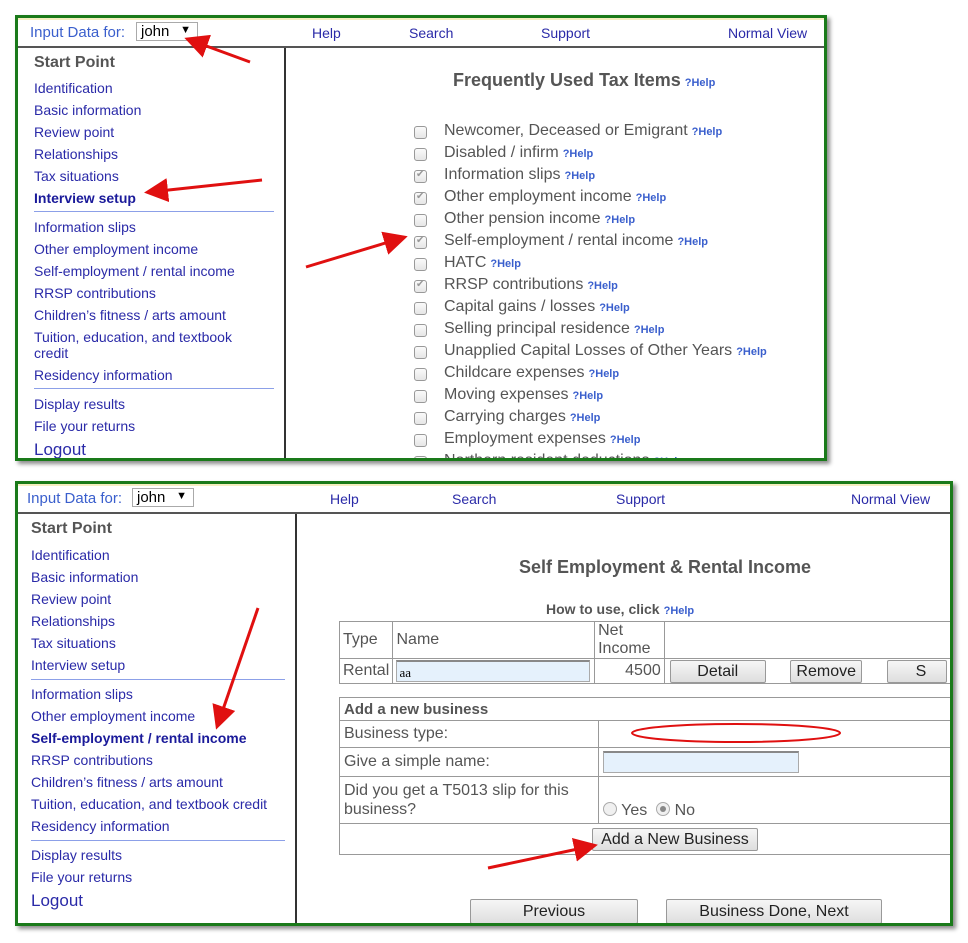 This screenshot has width=968, height=943. I want to click on t5013-yes-radio, so click(610, 809).